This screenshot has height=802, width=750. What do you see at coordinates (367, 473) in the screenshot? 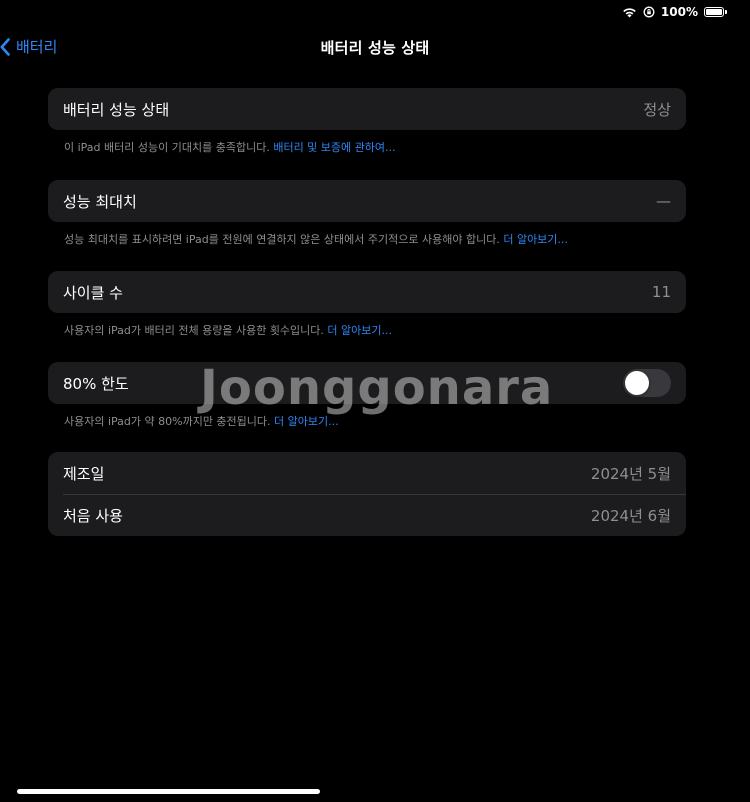
I see `manufacture-date-row: 제조일 2024년 5월` at bounding box center [367, 473].